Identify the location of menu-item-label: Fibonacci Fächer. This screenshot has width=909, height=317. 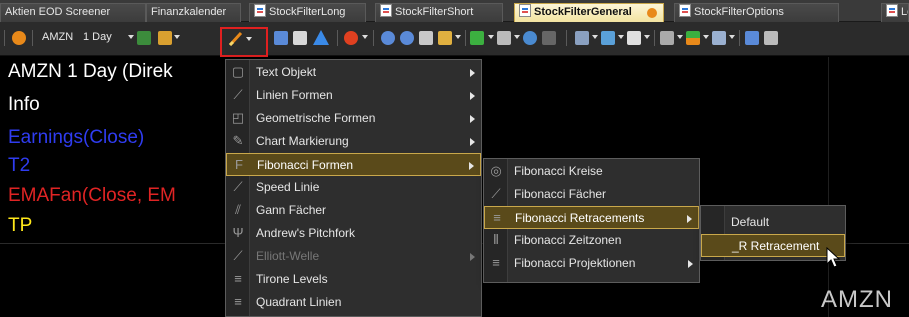
(560, 194).